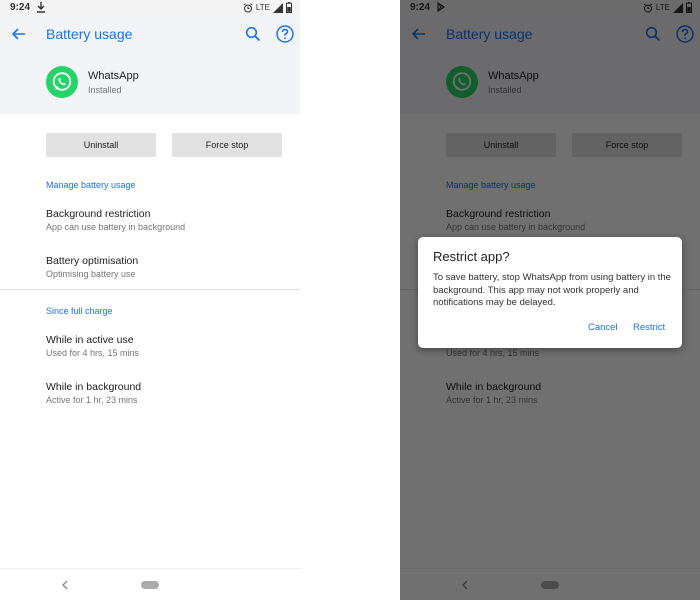 The width and height of the screenshot is (700, 600). I want to click on divider, so click(150, 289).